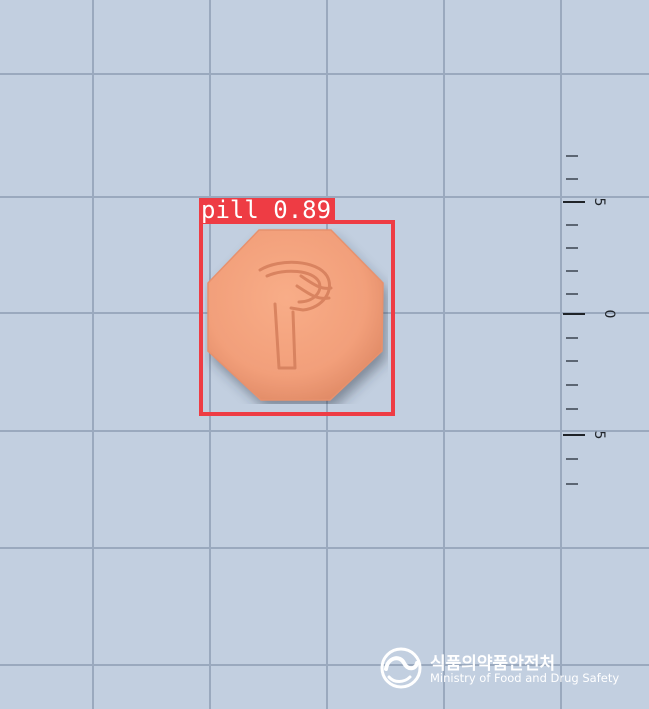  Describe the element at coordinates (401, 668) in the screenshot. I see `taegeuk-swirl-icon` at that location.